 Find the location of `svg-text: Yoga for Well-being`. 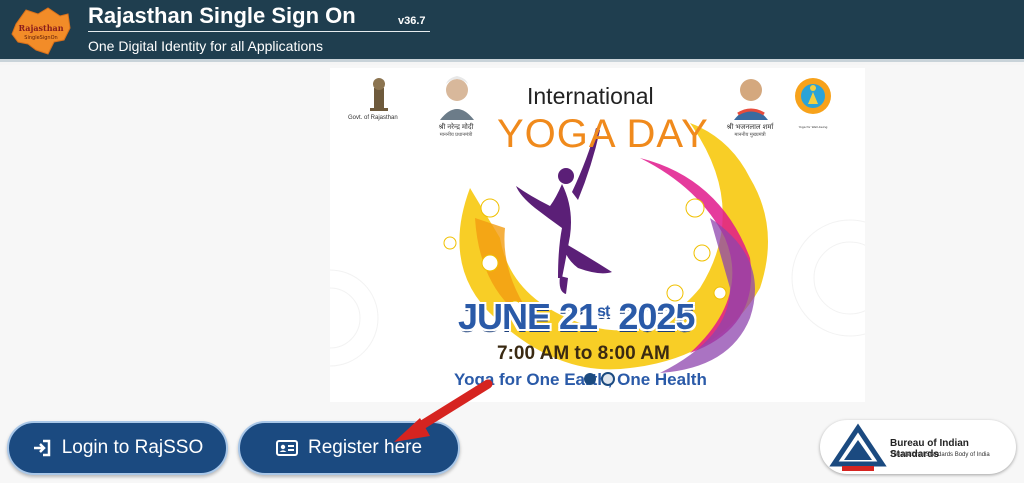

svg-text: Yoga for Well-being is located at coordinates (813, 127).